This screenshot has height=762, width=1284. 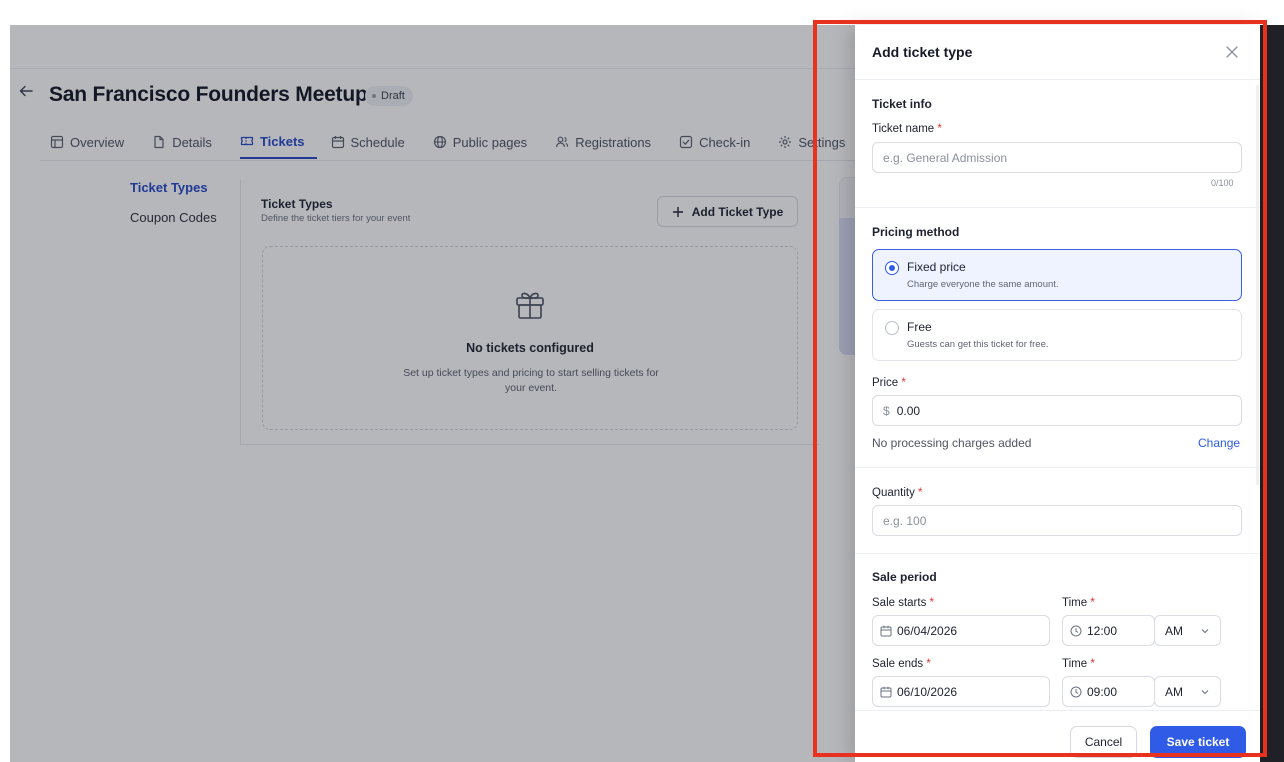 I want to click on radio-unselected-icon, so click(x=892, y=328).